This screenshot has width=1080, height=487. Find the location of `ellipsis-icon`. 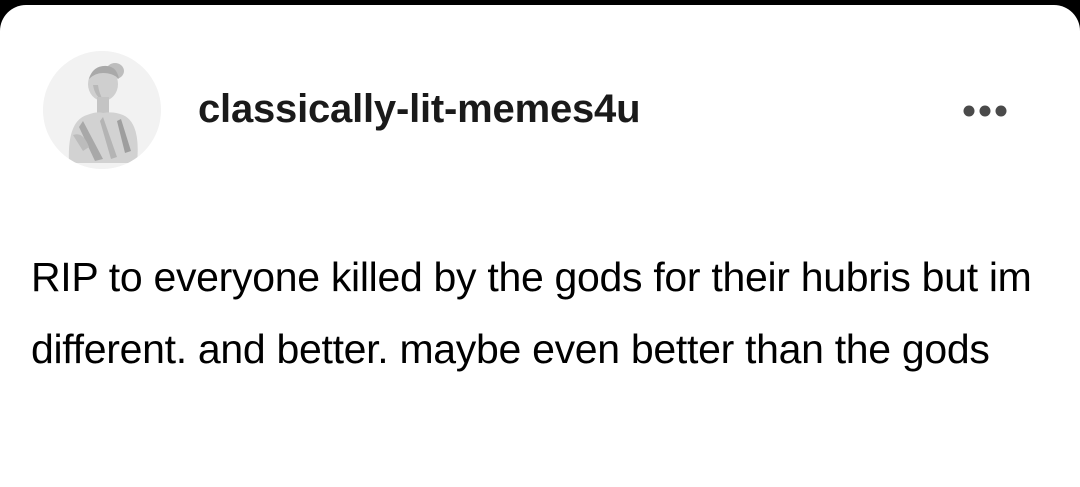

ellipsis-icon is located at coordinates (985, 111).